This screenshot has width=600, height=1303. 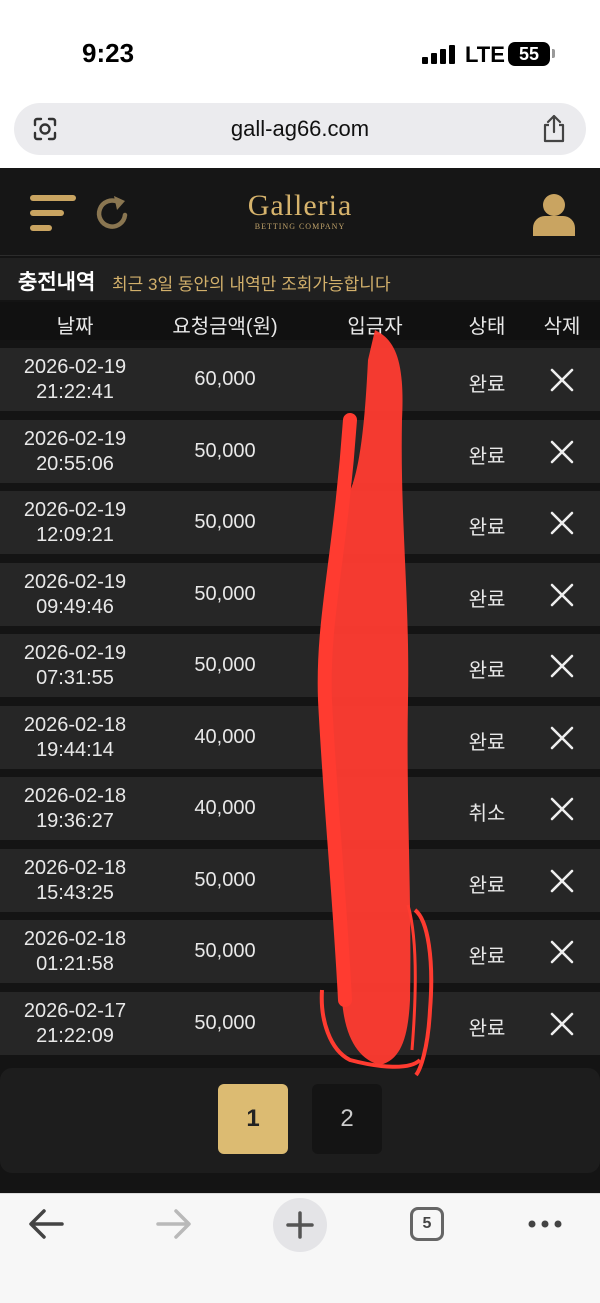 What do you see at coordinates (300, 1120) in the screenshot?
I see `pagination: 1 2` at bounding box center [300, 1120].